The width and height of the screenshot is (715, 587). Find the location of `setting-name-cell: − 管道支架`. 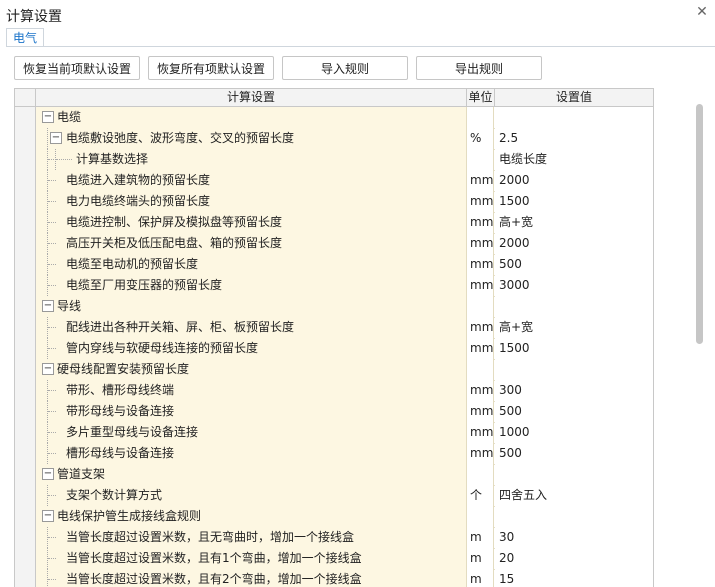

setting-name-cell: − 管道支架 is located at coordinates (251, 474).